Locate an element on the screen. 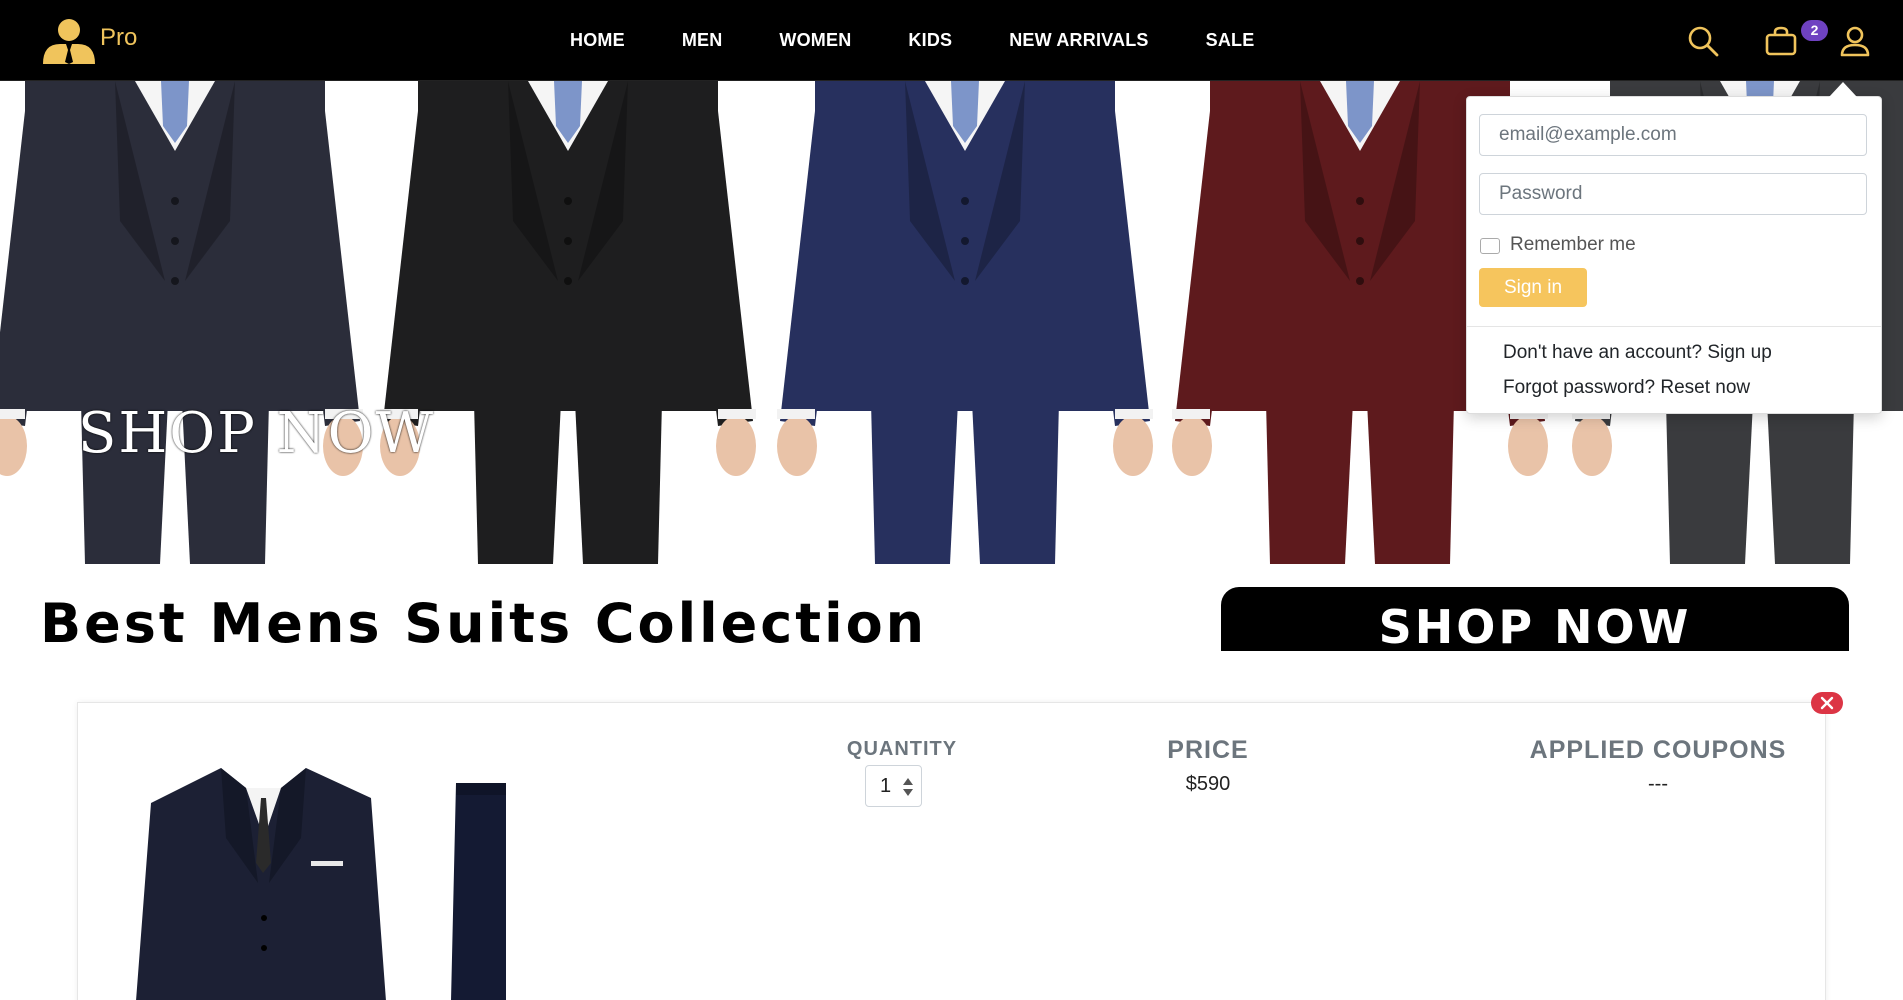 This screenshot has height=1000, width=1903. password-field is located at coordinates (1673, 194).